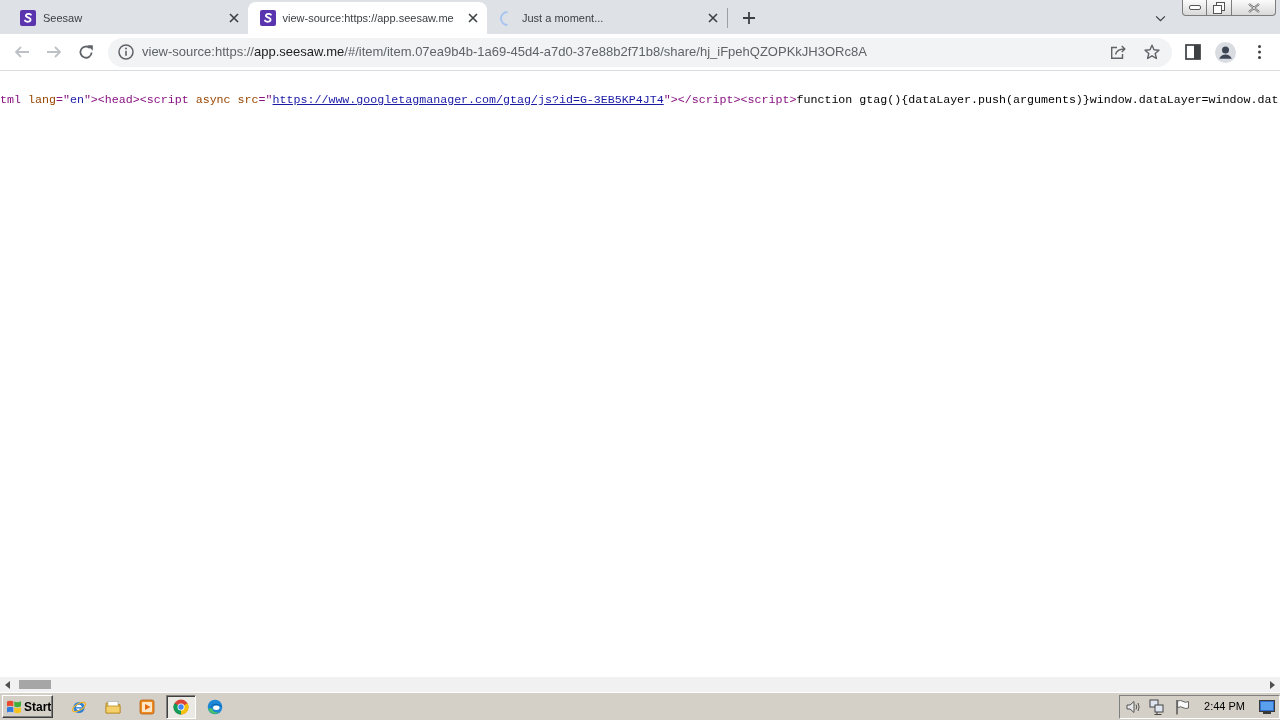 The width and height of the screenshot is (1280, 720). Describe the element at coordinates (1259, 52) in the screenshot. I see `more-icon` at that location.